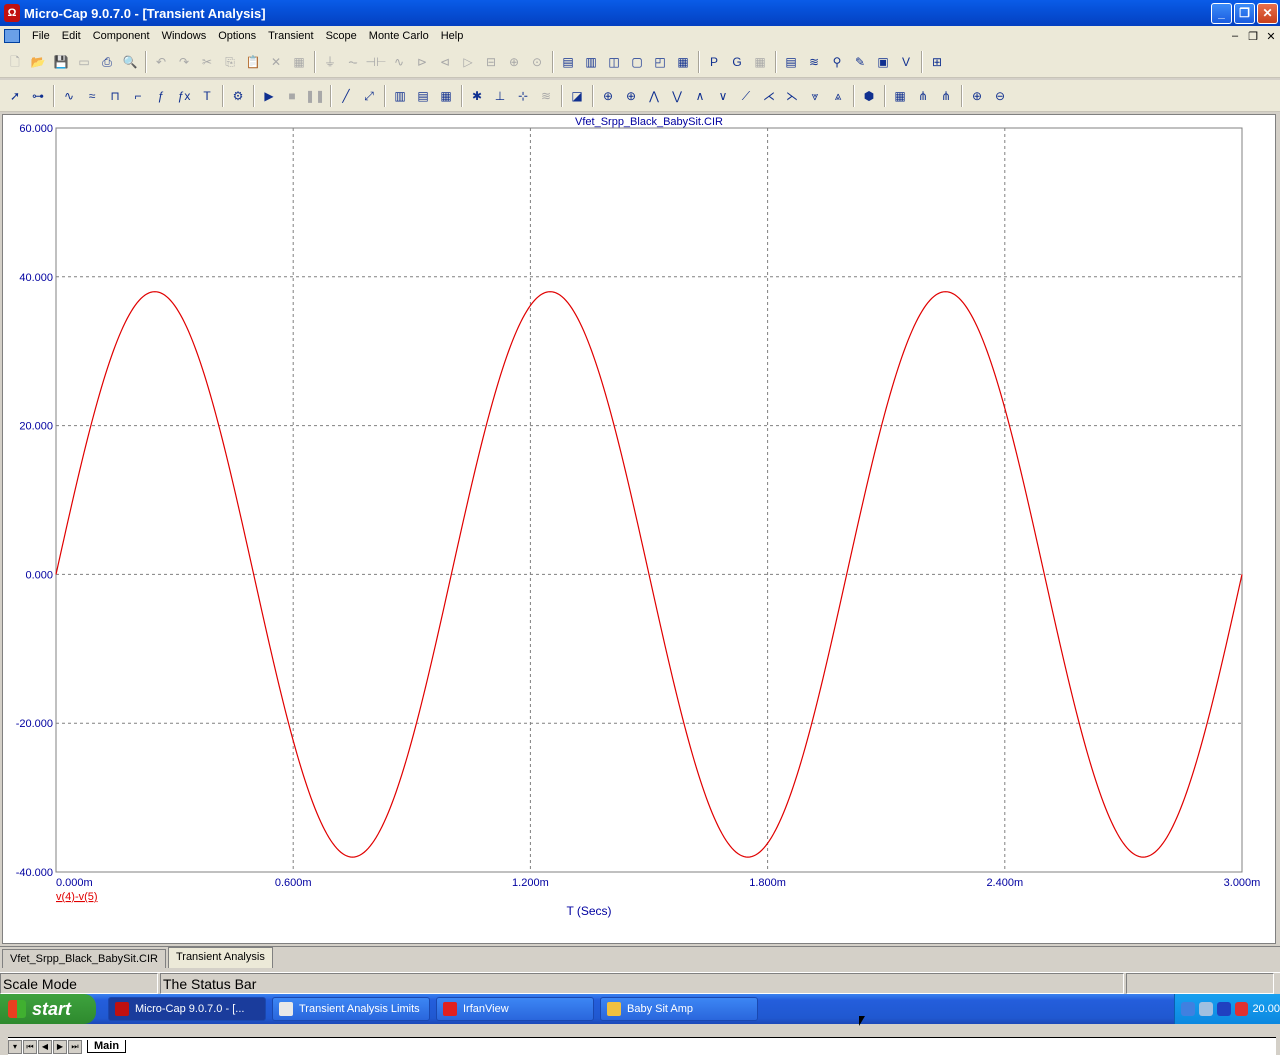 Image resolution: width=1280 pixels, height=1055 pixels. What do you see at coordinates (515, 1009) in the screenshot?
I see `taskbar-item-2: IrfanView` at bounding box center [515, 1009].